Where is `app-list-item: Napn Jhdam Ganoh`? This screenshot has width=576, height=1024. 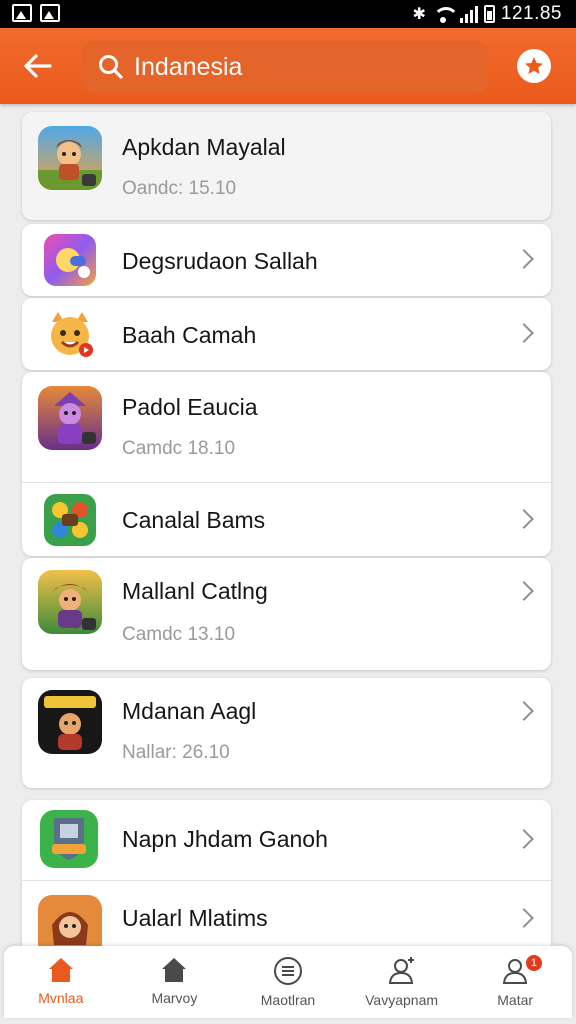
app-list-item: Napn Jhdam Ganoh is located at coordinates (286, 840).